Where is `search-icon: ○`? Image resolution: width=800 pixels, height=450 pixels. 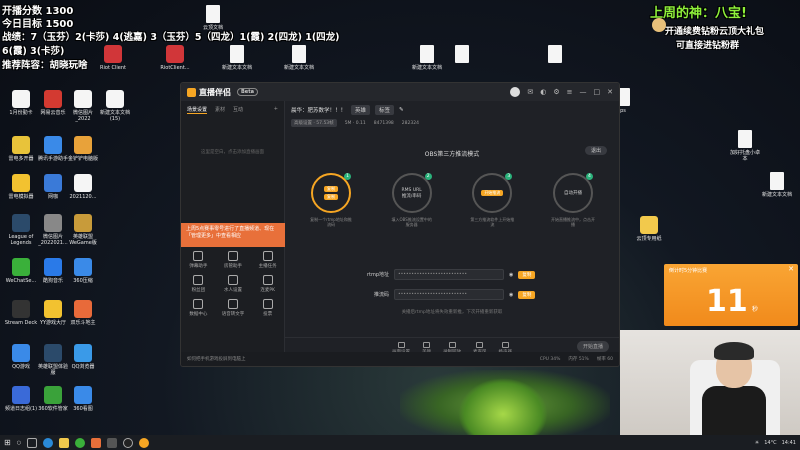
search-icon: ○ is located at coordinates (19, 443).